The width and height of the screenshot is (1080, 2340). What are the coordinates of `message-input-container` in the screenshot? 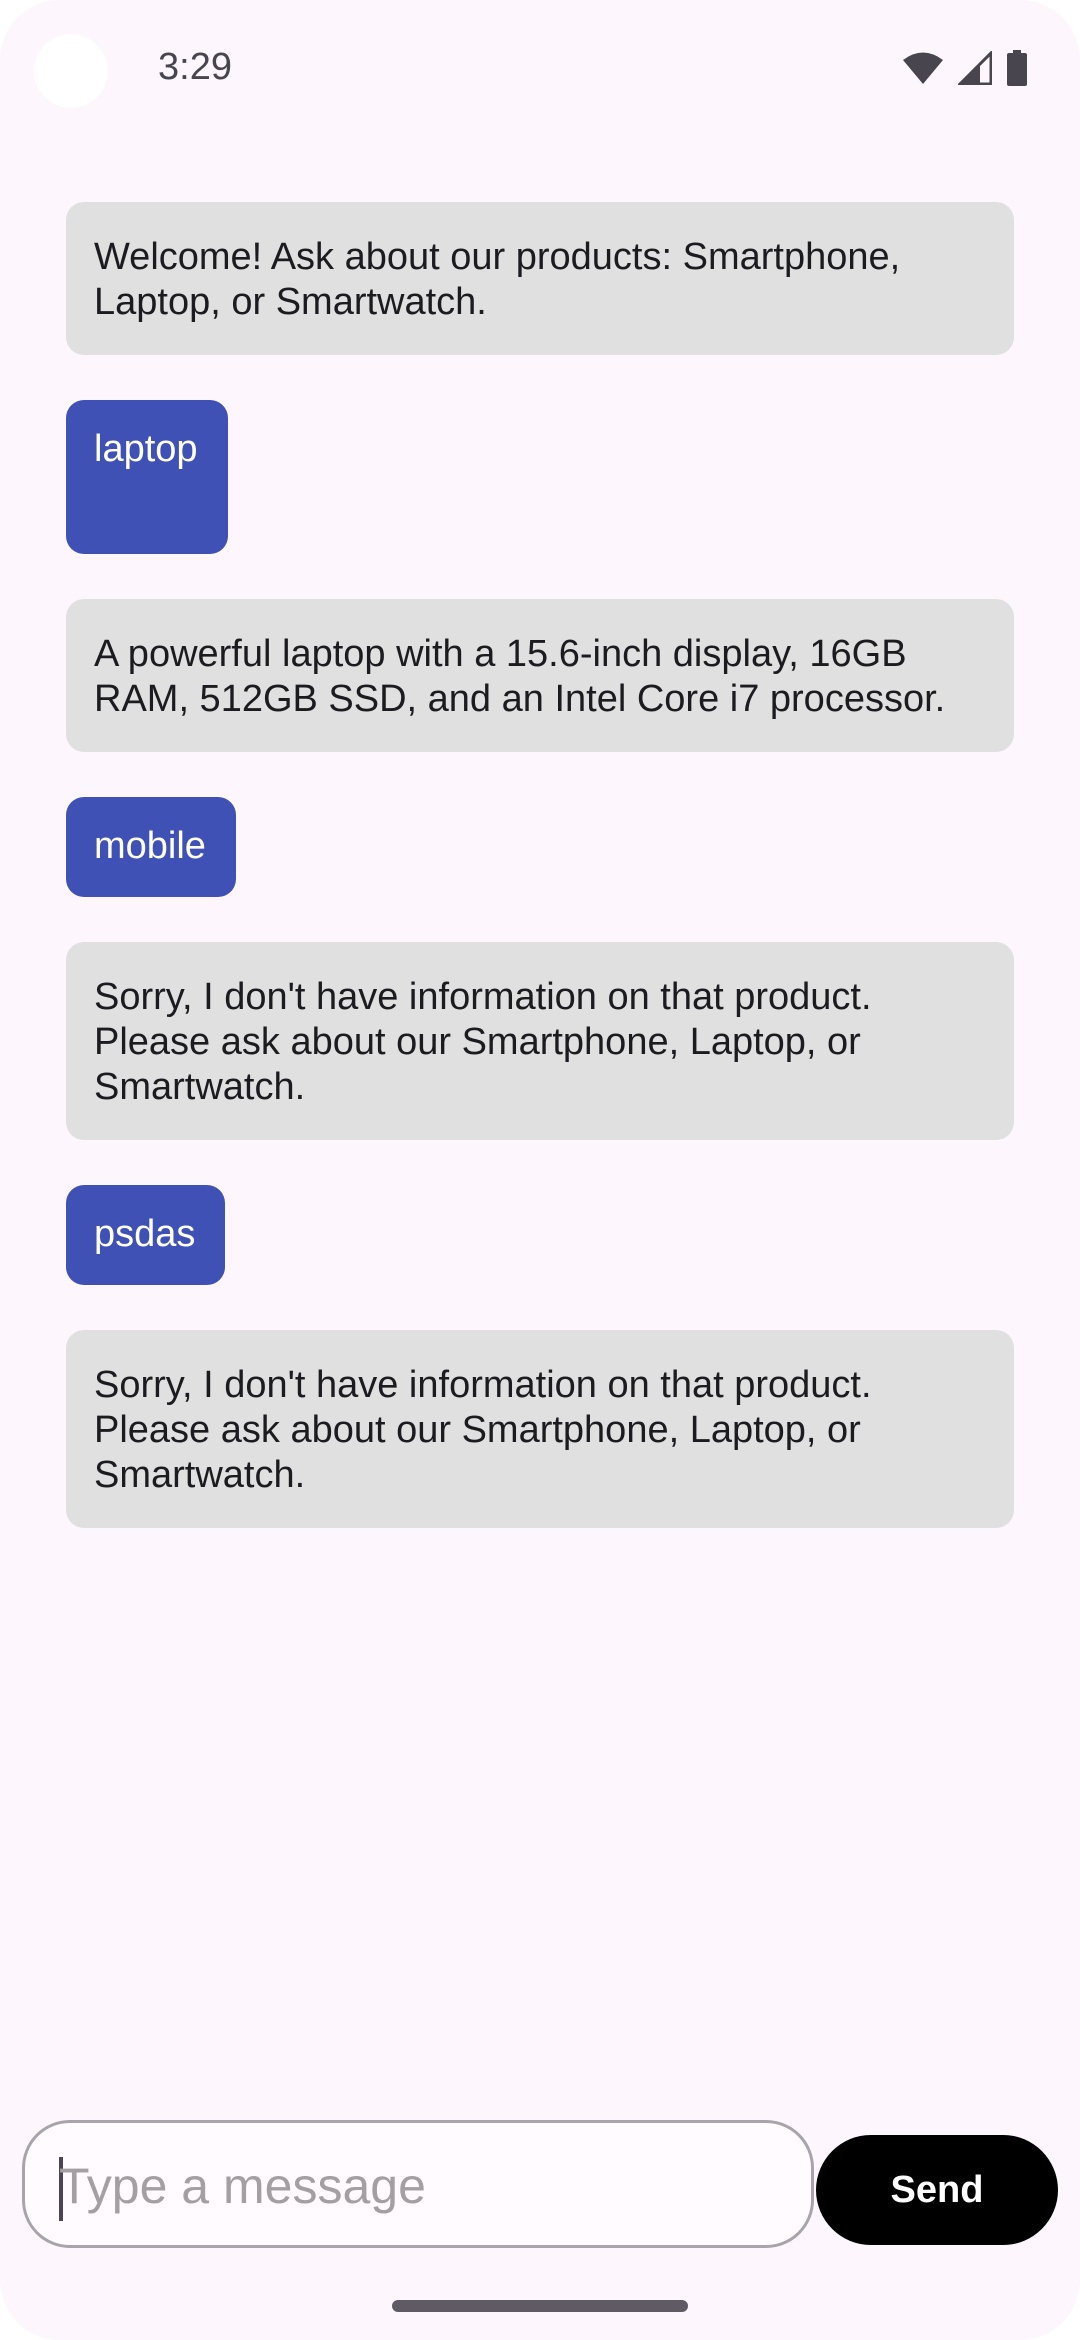 It's located at (418, 2184).